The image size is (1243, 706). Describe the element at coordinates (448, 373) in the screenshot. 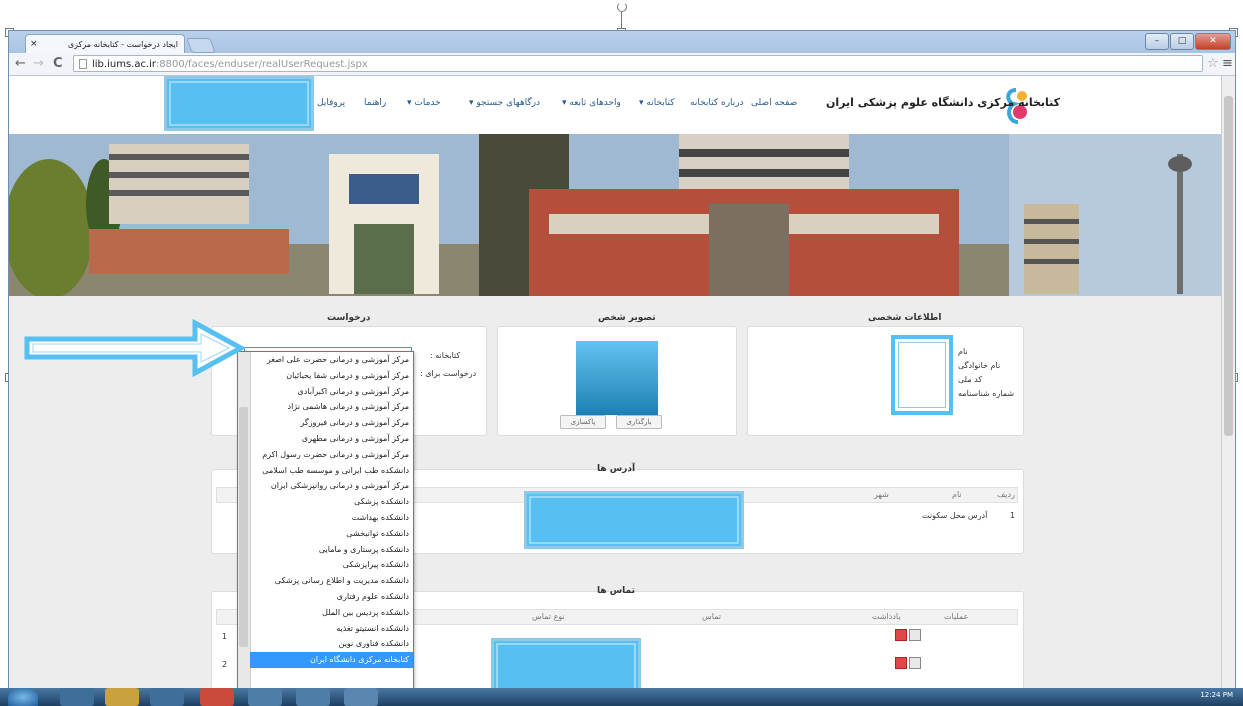

I see `request-for-label: درخواست برای :` at that location.